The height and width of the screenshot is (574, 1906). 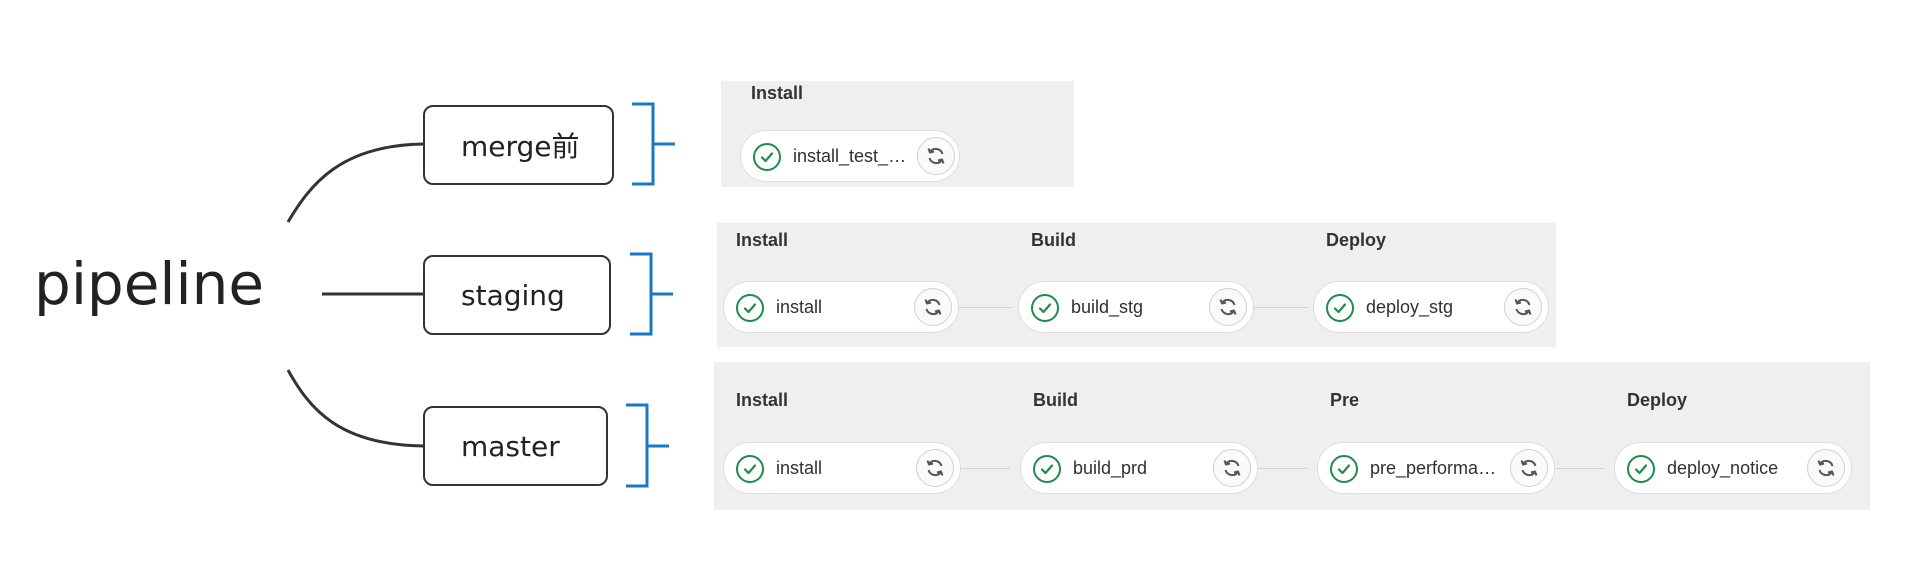 I want to click on bracket-master, so click(x=647, y=445).